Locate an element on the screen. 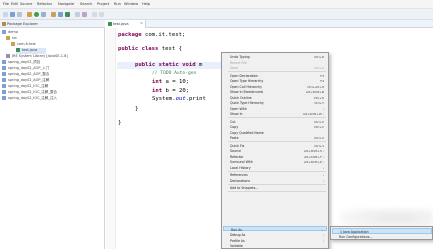  new-package-icon is located at coordinates (60, 14).